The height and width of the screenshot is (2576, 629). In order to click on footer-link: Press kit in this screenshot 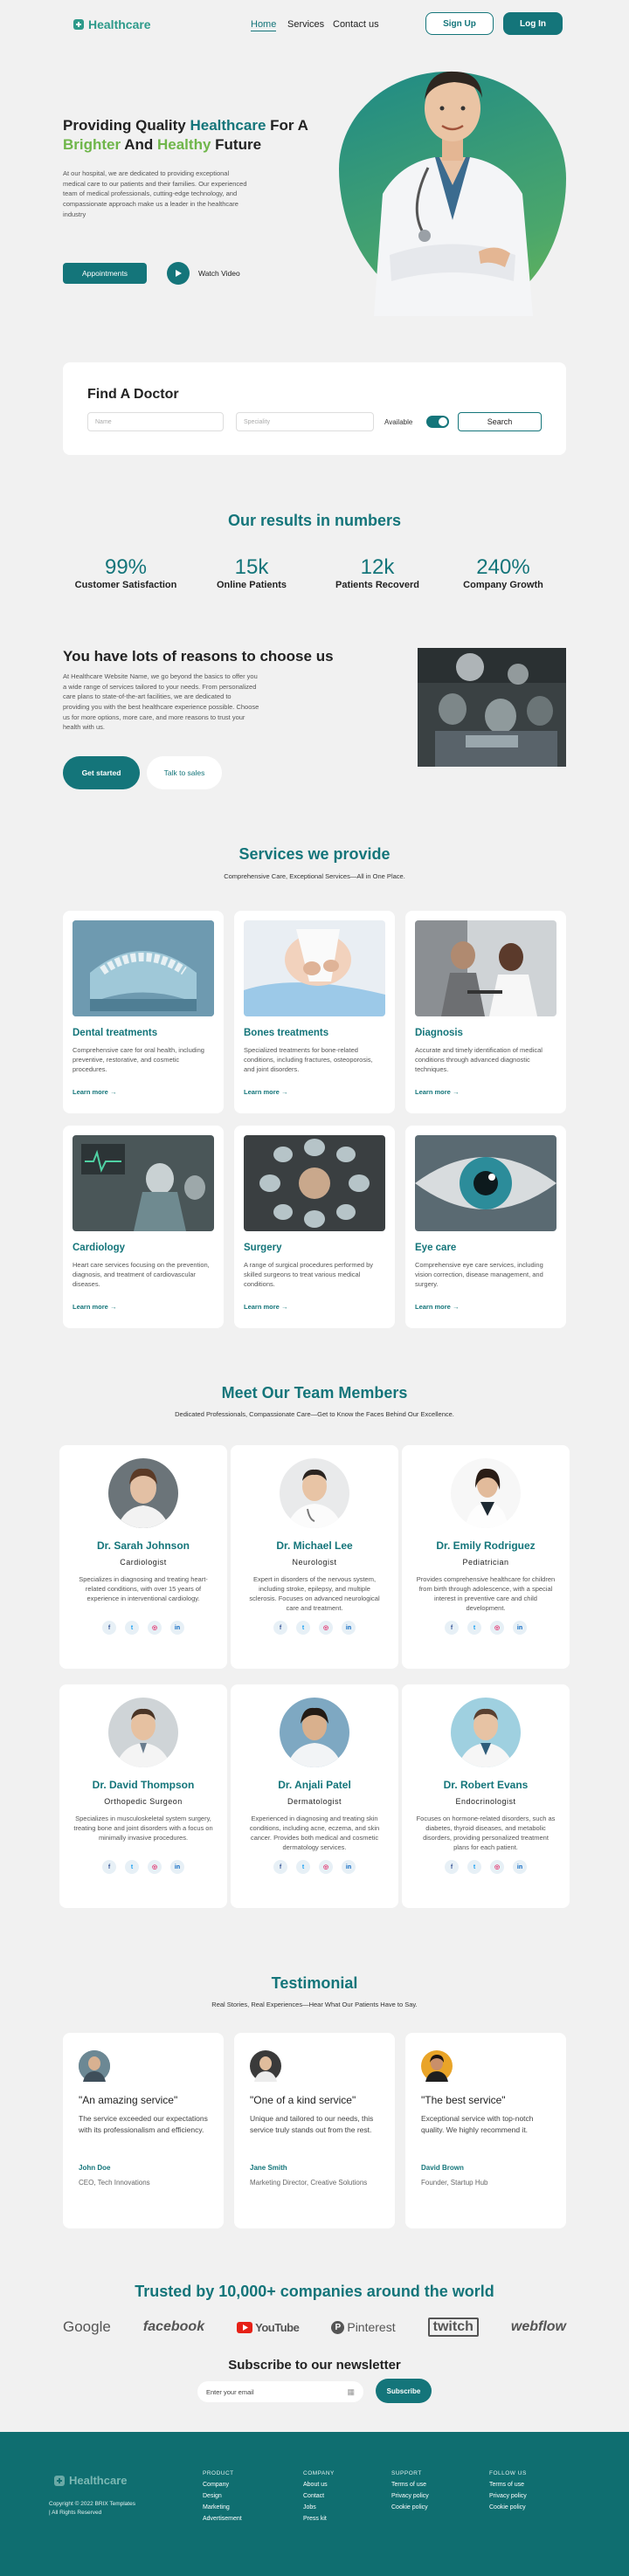, I will do `click(319, 2519)`.